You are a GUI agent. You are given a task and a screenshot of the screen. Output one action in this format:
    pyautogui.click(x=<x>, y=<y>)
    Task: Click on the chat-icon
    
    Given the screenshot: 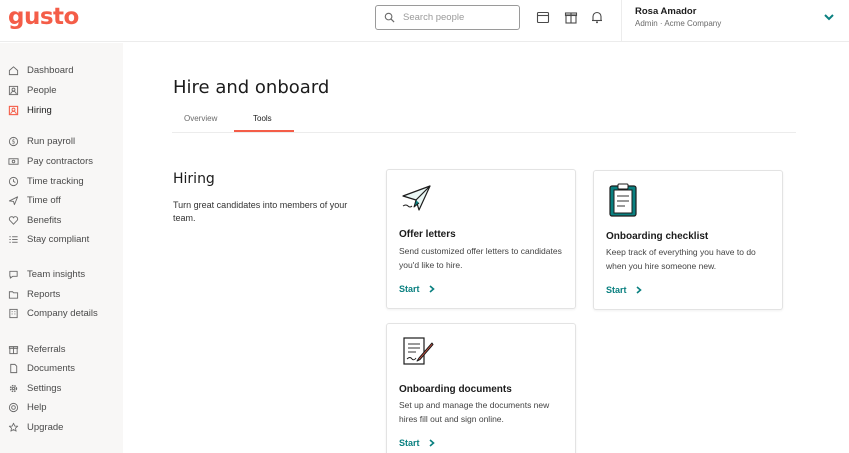 What is the action you would take?
    pyautogui.click(x=13, y=274)
    